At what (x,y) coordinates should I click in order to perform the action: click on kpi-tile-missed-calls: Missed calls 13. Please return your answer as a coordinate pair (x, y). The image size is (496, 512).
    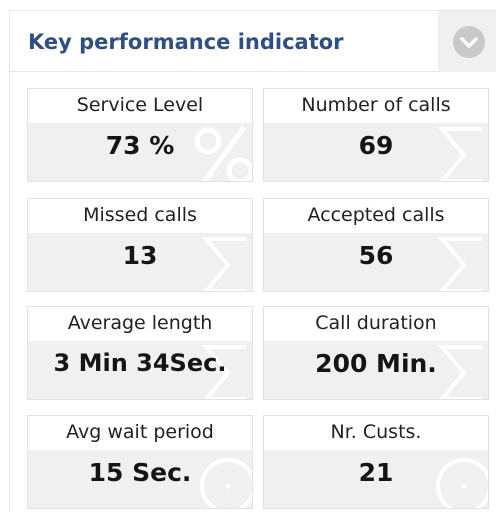
    Looking at the image, I should click on (140, 245).